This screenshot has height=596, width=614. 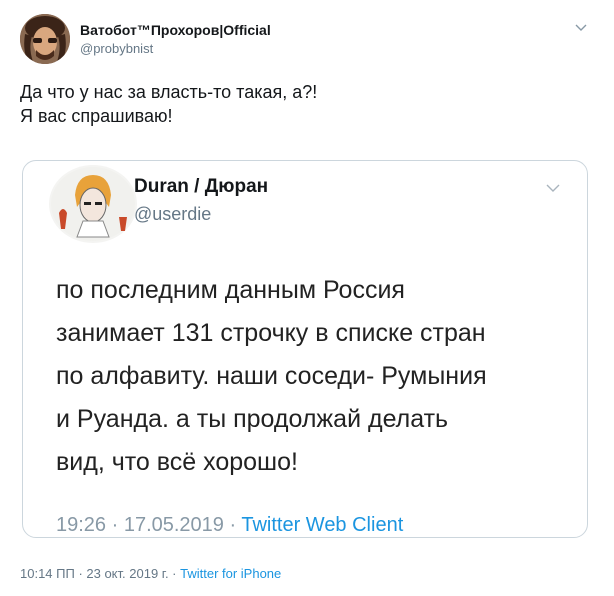 What do you see at coordinates (172, 214) in the screenshot?
I see `quoted-author-handle: @userdie` at bounding box center [172, 214].